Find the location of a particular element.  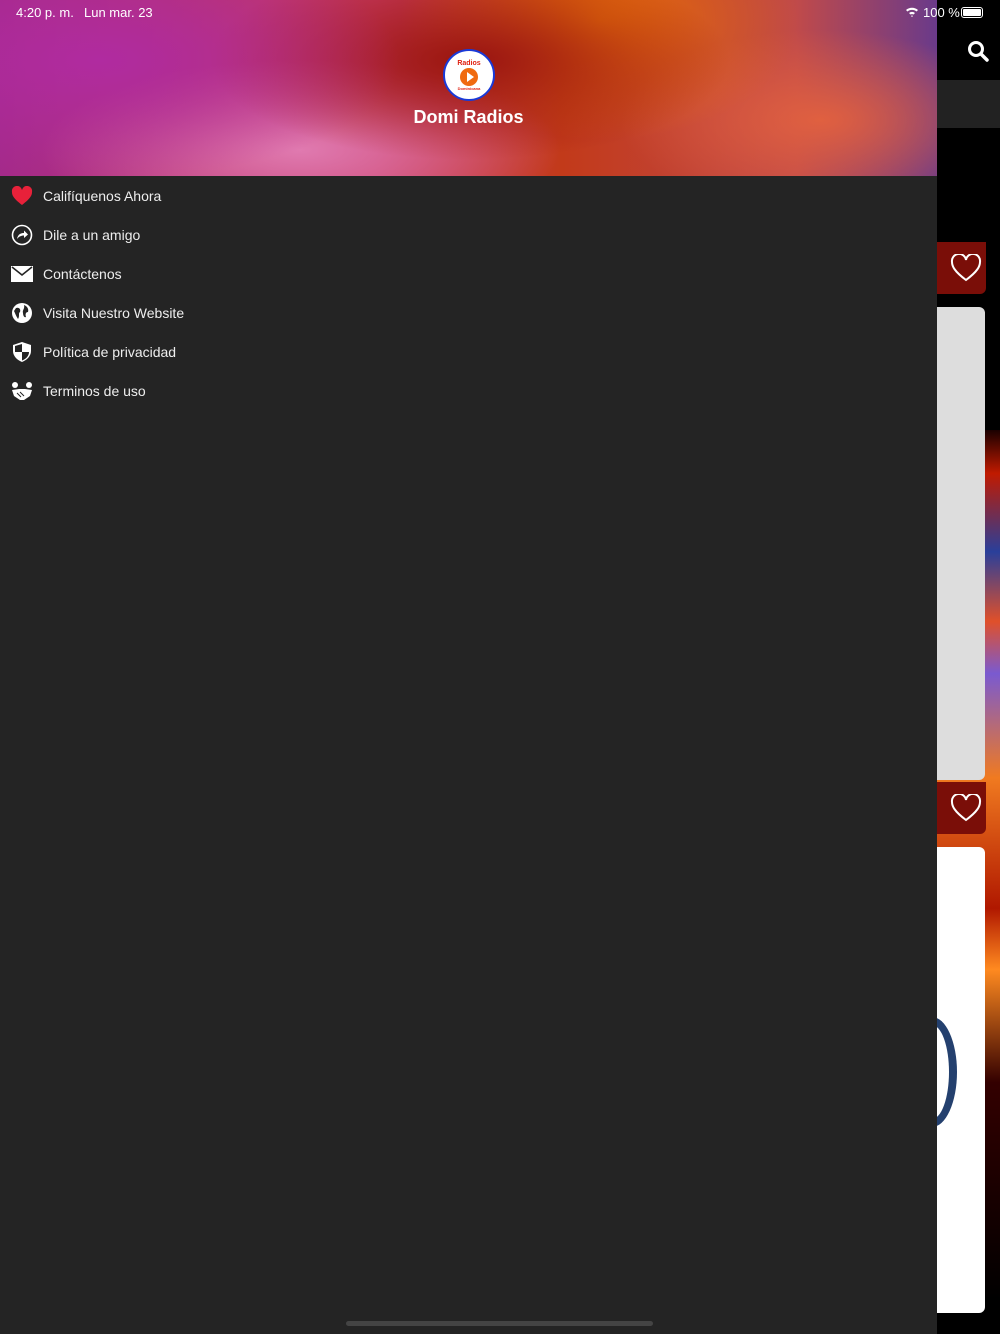

heart-icon is located at coordinates (22, 196).